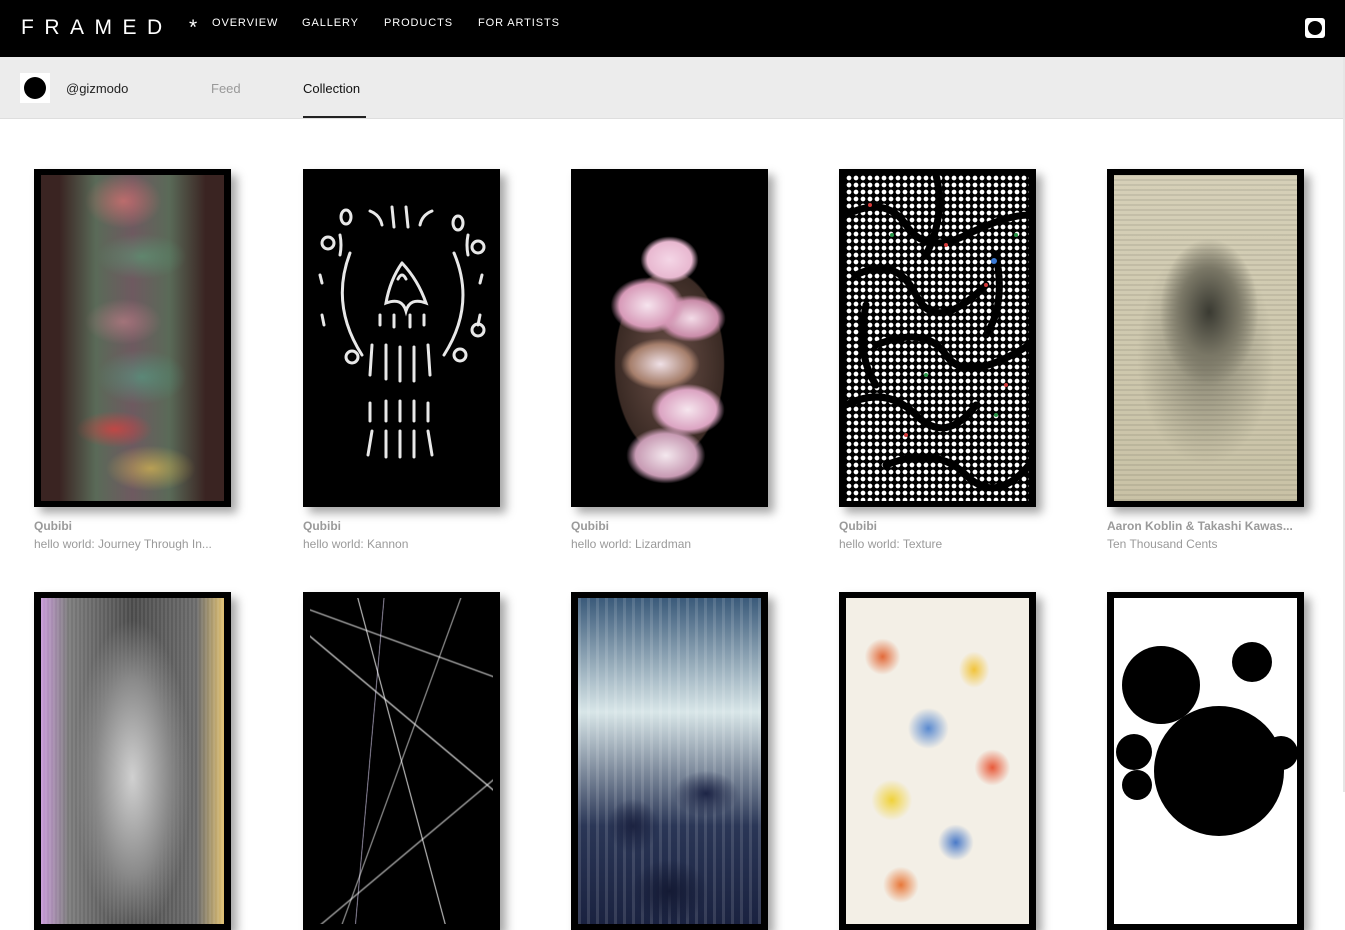 This screenshot has height=930, width=1345. What do you see at coordinates (669, 544) in the screenshot?
I see `artwork-title: hello world: Lizardman` at bounding box center [669, 544].